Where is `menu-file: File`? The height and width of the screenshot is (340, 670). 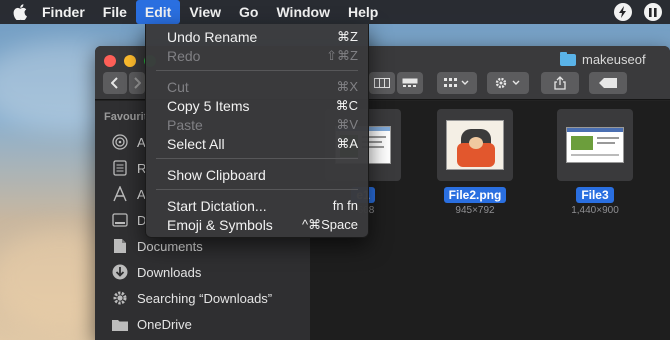 menu-file: File is located at coordinates (115, 12).